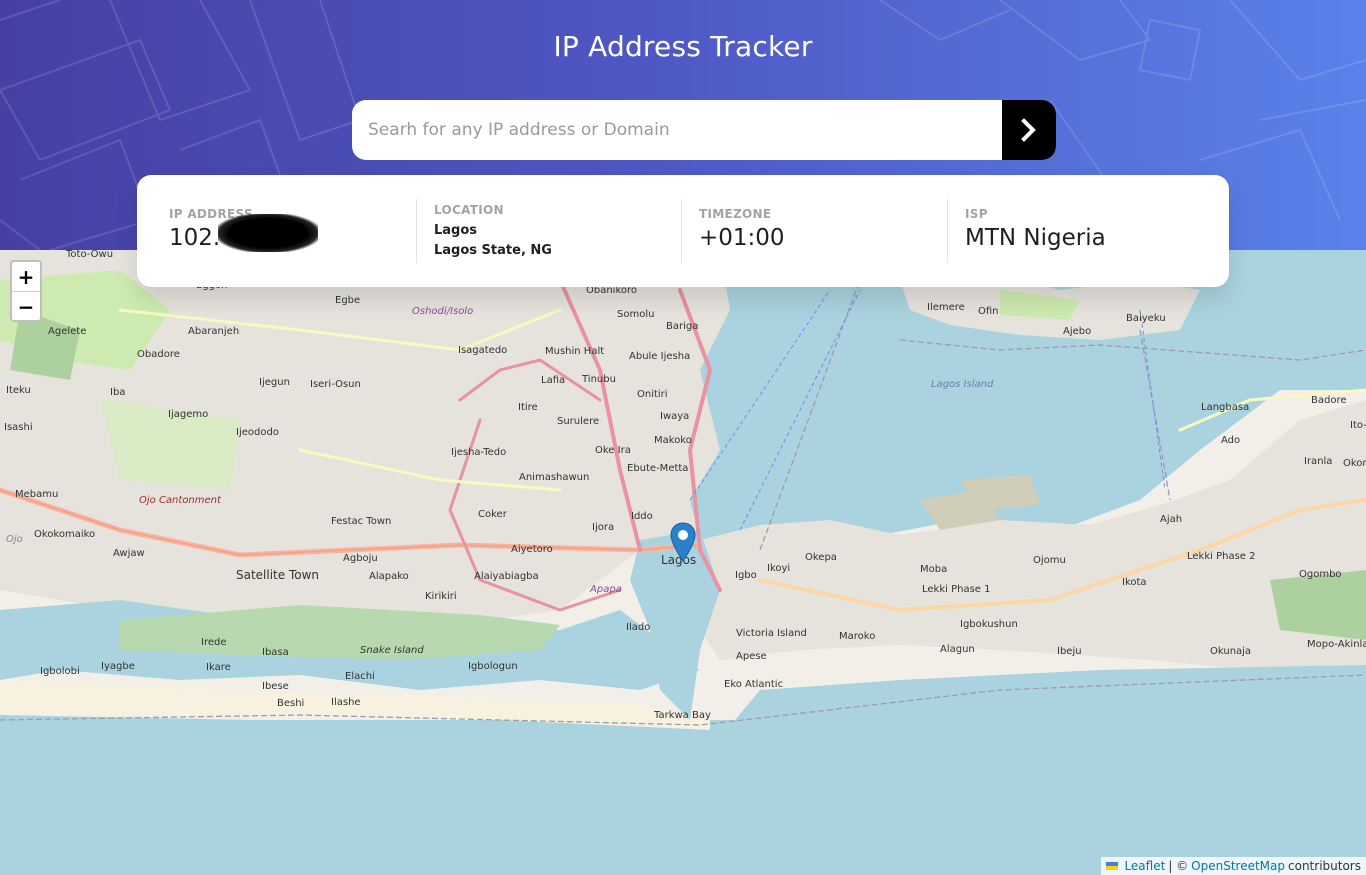 The image size is (1366, 875). I want to click on timezone-section: Timezone +01:00, so click(814, 231).